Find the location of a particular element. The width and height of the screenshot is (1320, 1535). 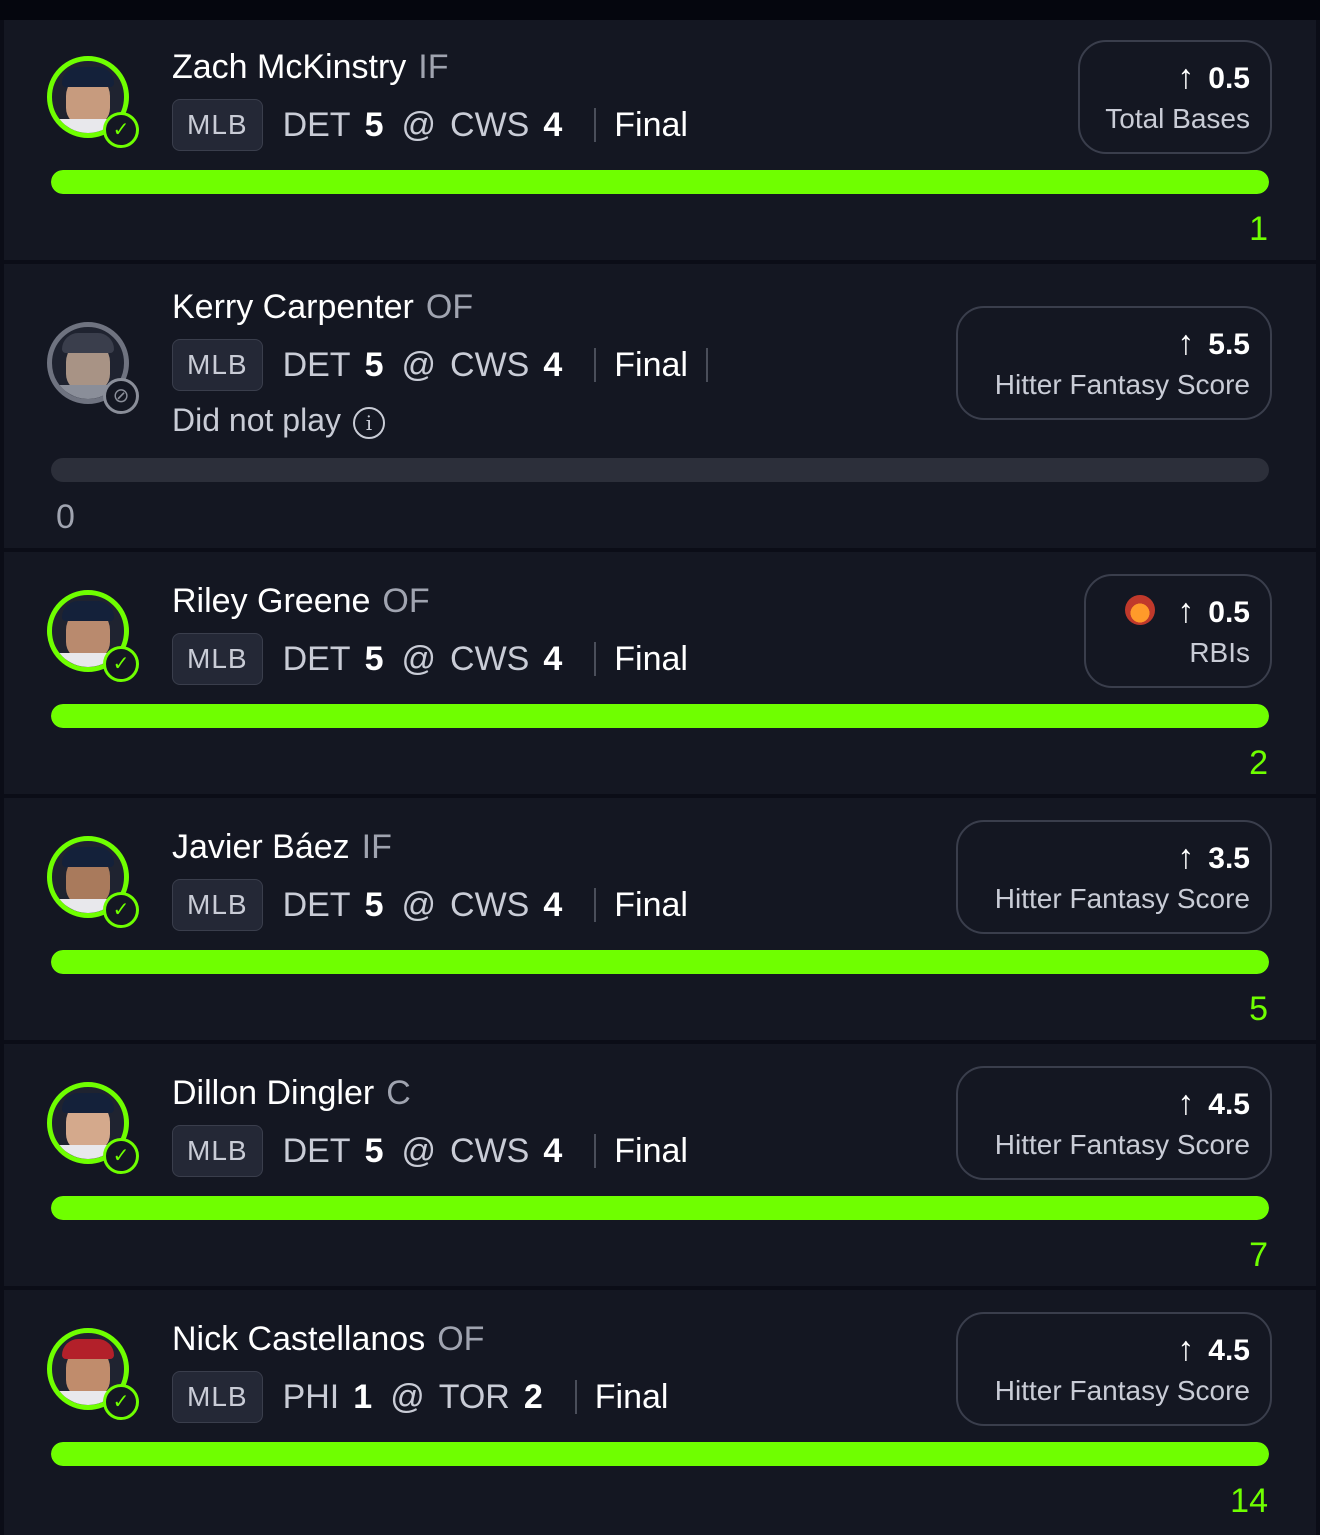

actual-result: 14 is located at coordinates (1249, 1501).